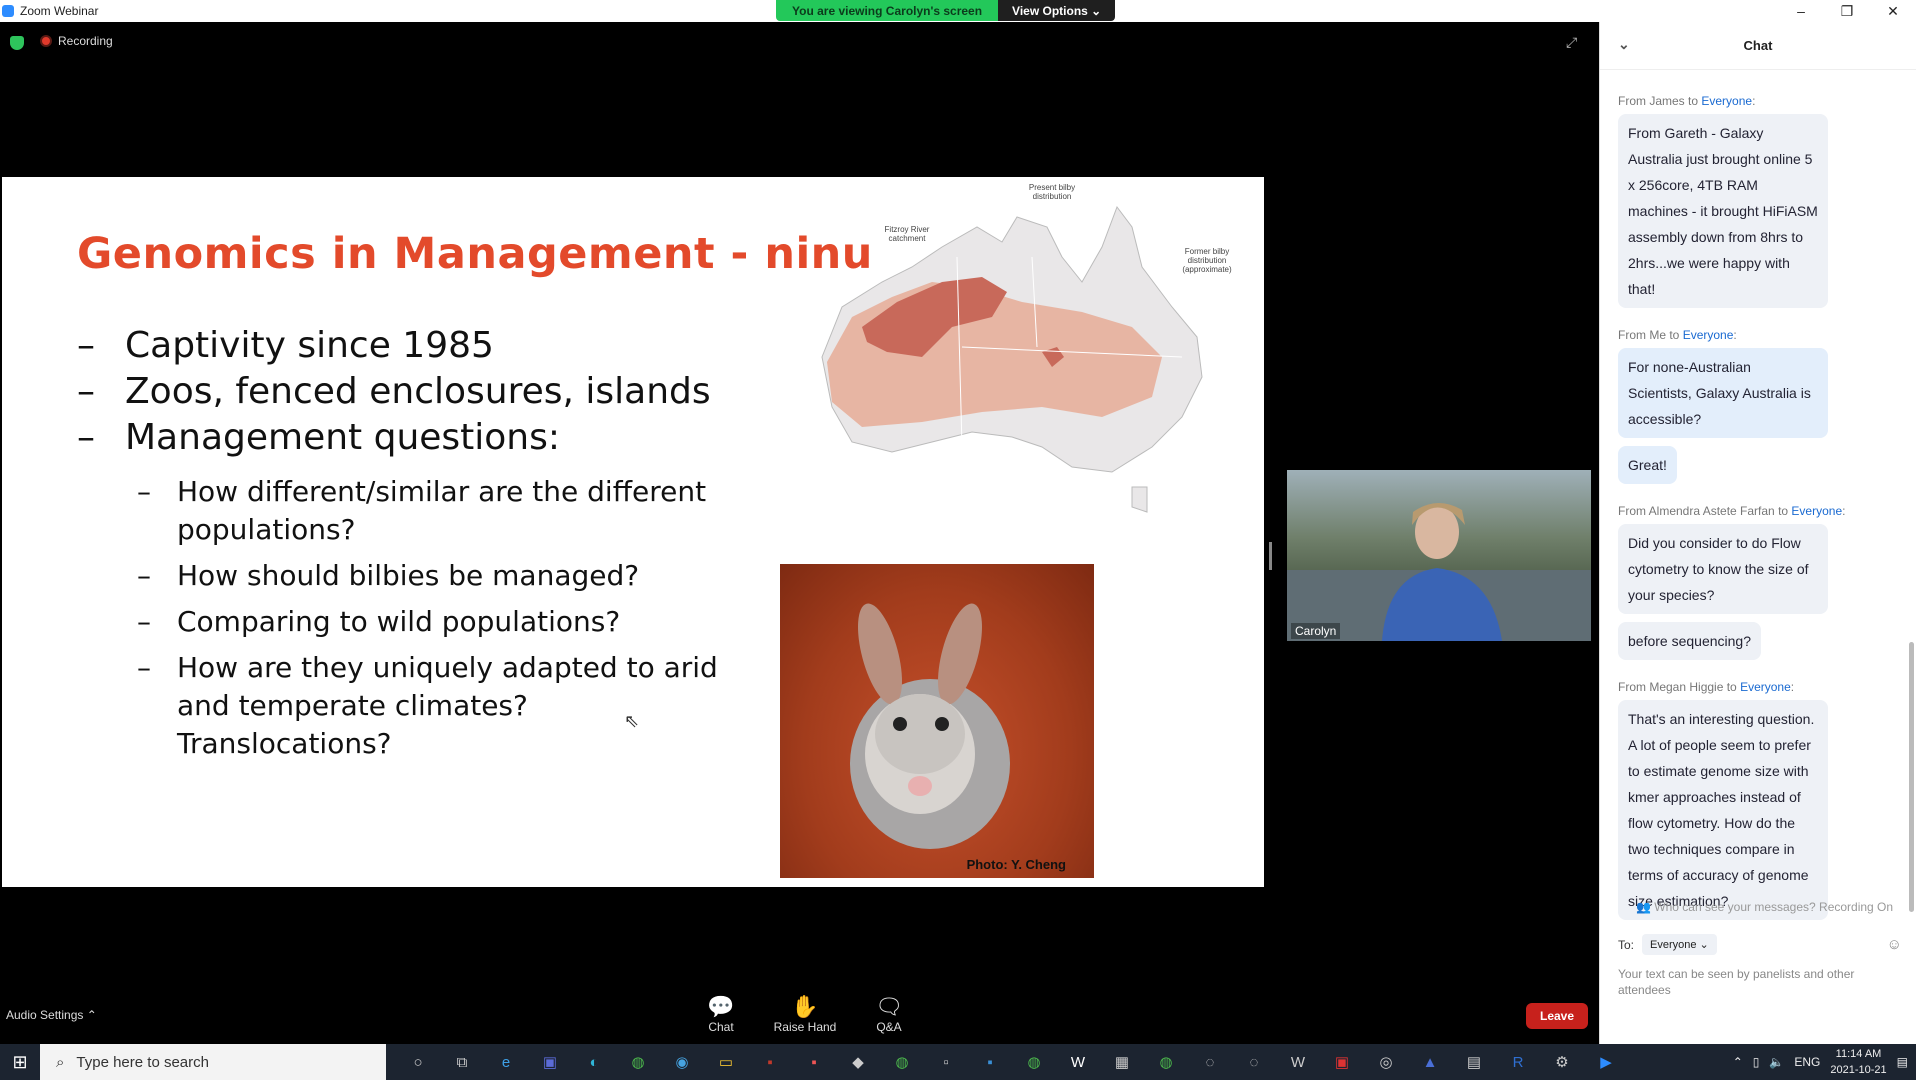  Describe the element at coordinates (1474, 1062) in the screenshot. I see `app-icon: ▤` at that location.